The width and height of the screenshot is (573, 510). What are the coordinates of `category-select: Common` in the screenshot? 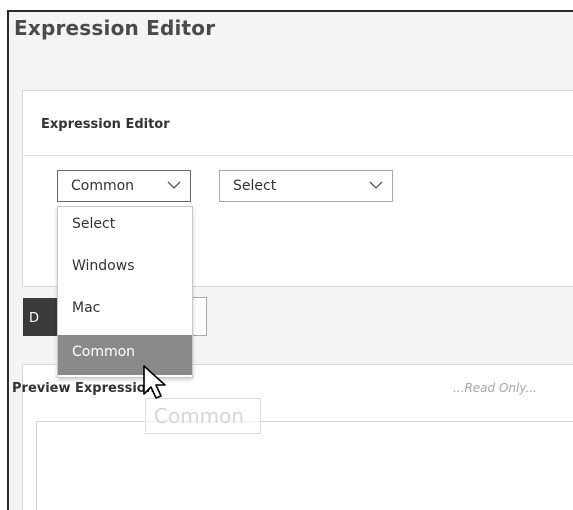 It's located at (124, 186).